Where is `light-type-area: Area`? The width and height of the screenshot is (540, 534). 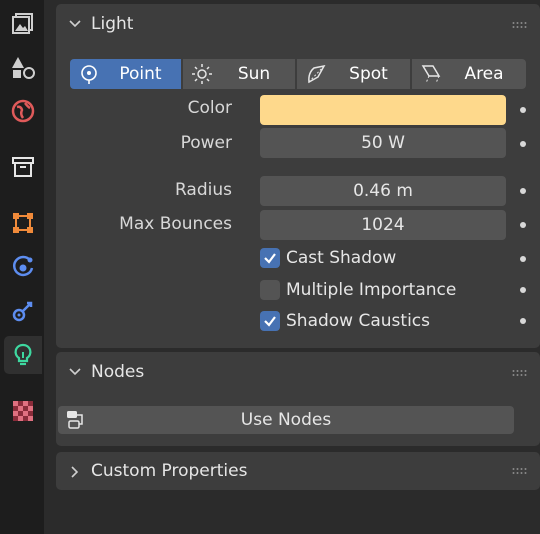 light-type-area: Area is located at coordinates (469, 74).